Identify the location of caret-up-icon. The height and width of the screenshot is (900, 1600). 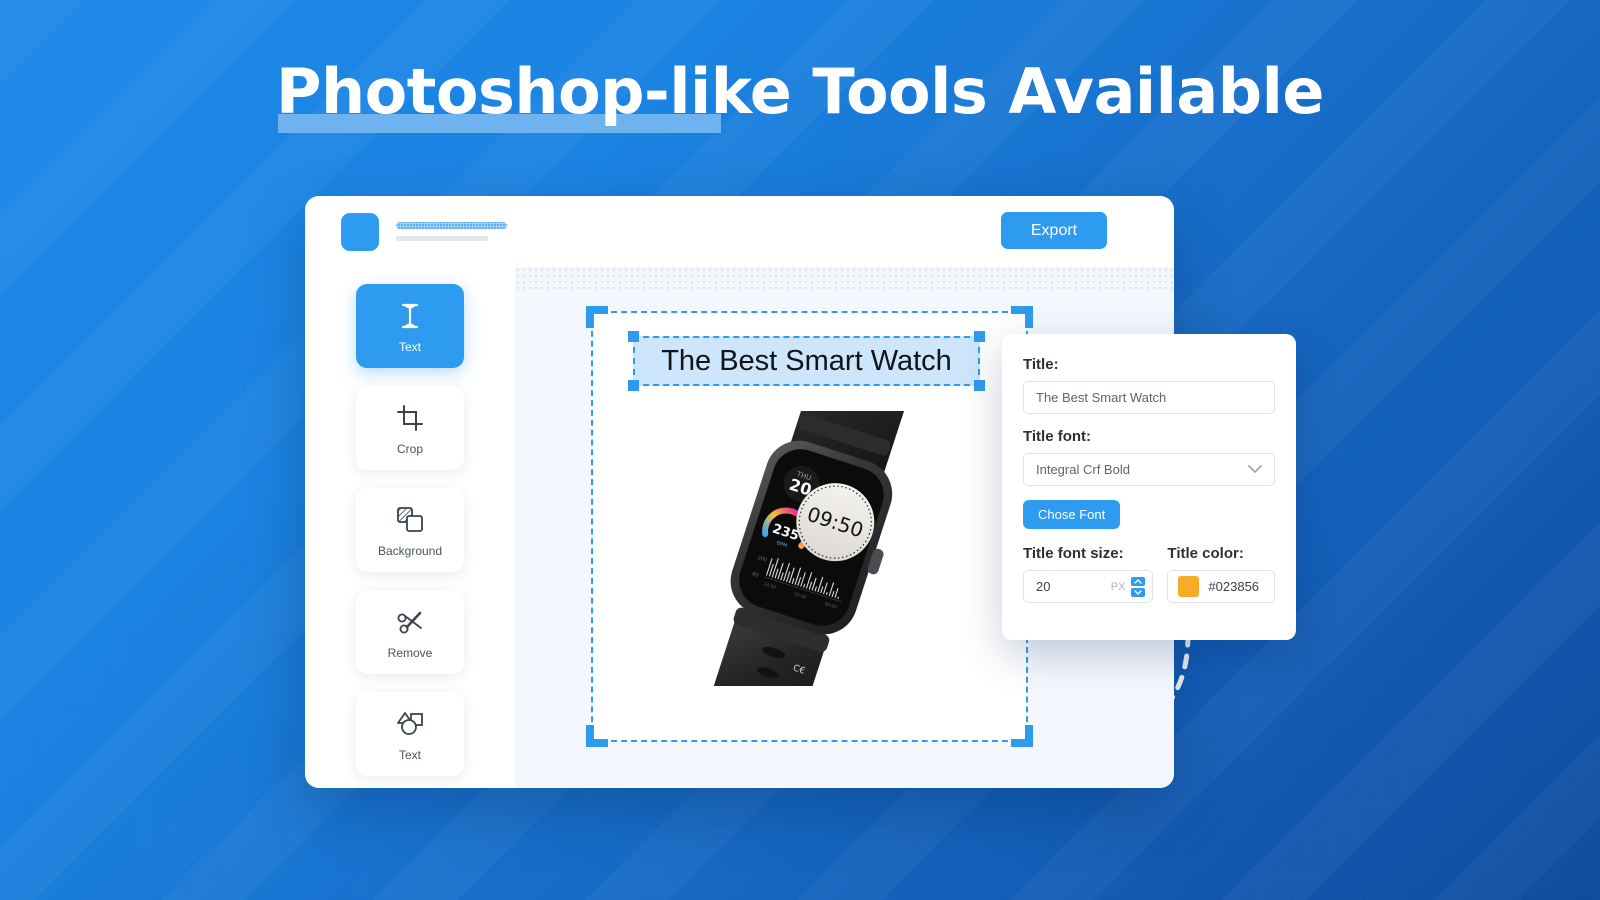
(1138, 581).